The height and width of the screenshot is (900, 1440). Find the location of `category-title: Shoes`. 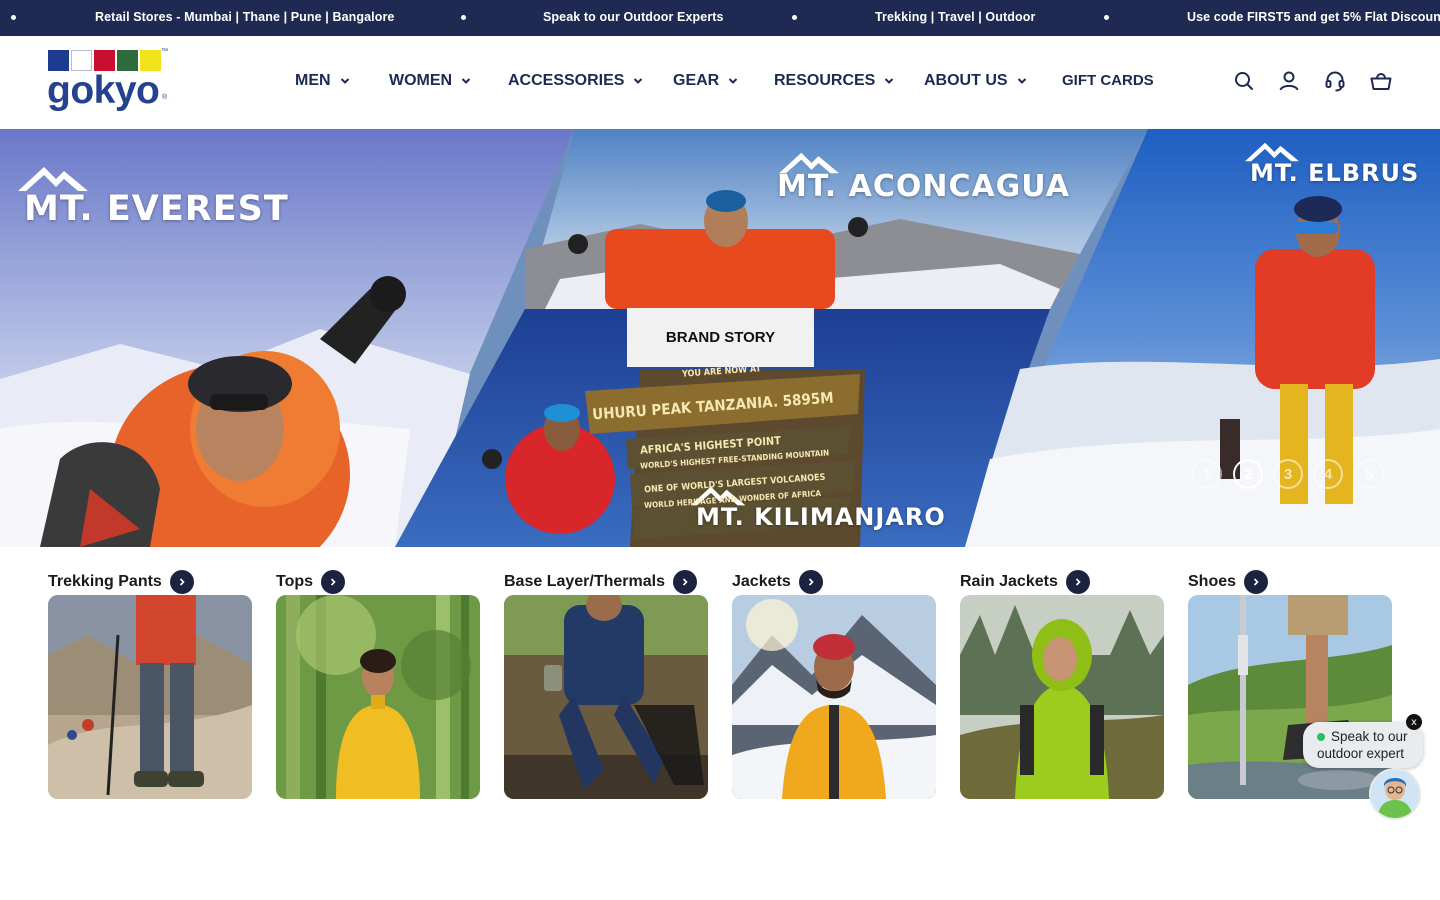

category-title: Shoes is located at coordinates (1212, 581).